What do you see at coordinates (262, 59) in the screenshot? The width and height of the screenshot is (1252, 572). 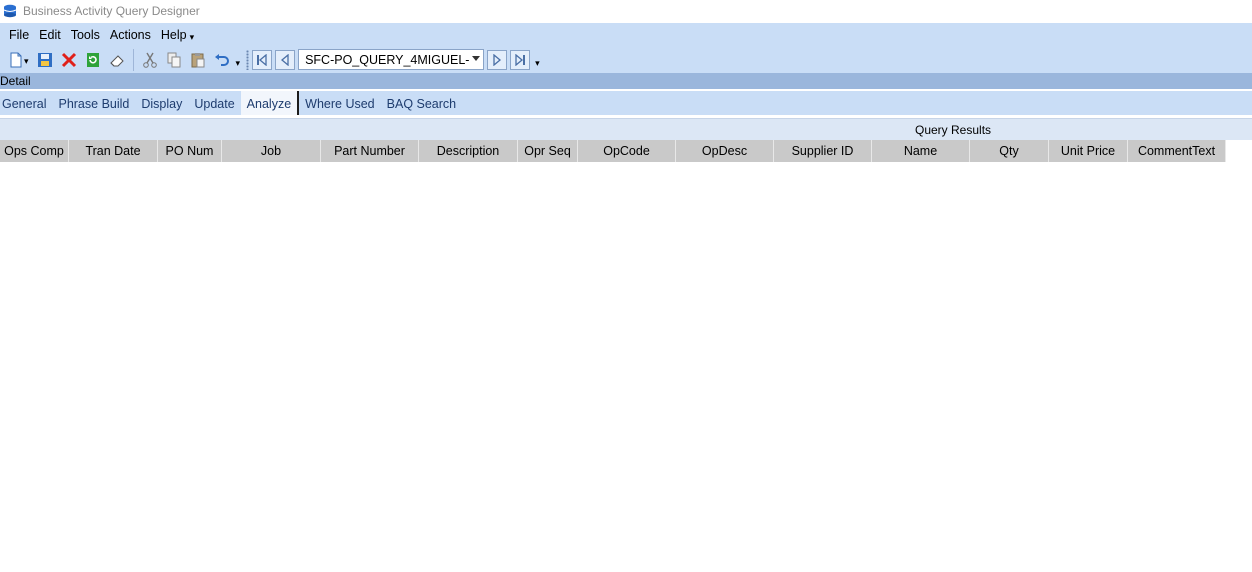 I see `first-record-icon` at bounding box center [262, 59].